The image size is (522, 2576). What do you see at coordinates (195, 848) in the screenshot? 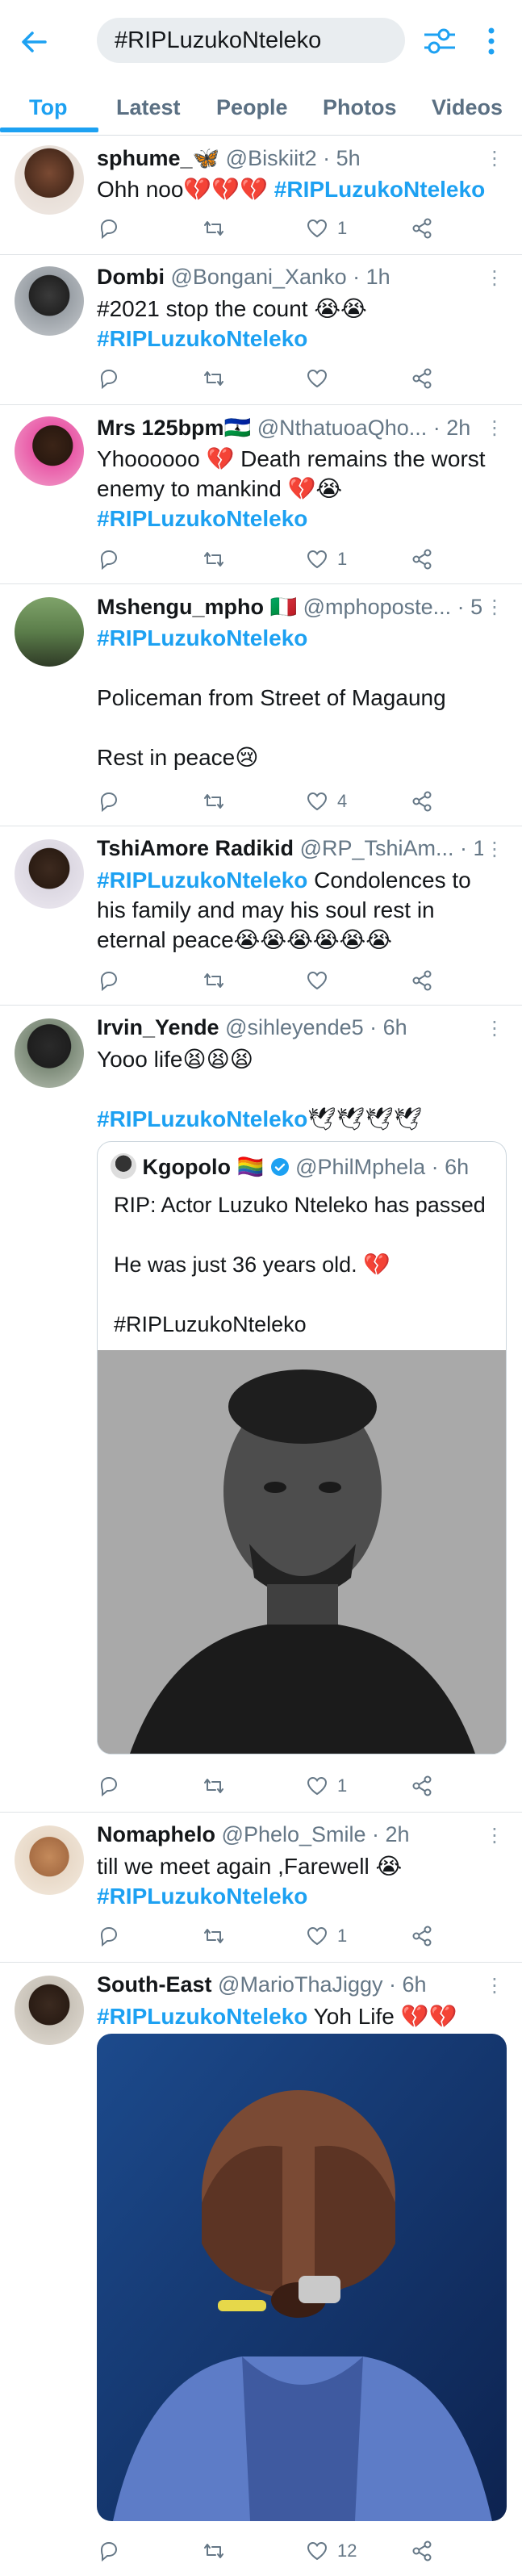
I see `author-name: TshiAmore Radikid` at bounding box center [195, 848].